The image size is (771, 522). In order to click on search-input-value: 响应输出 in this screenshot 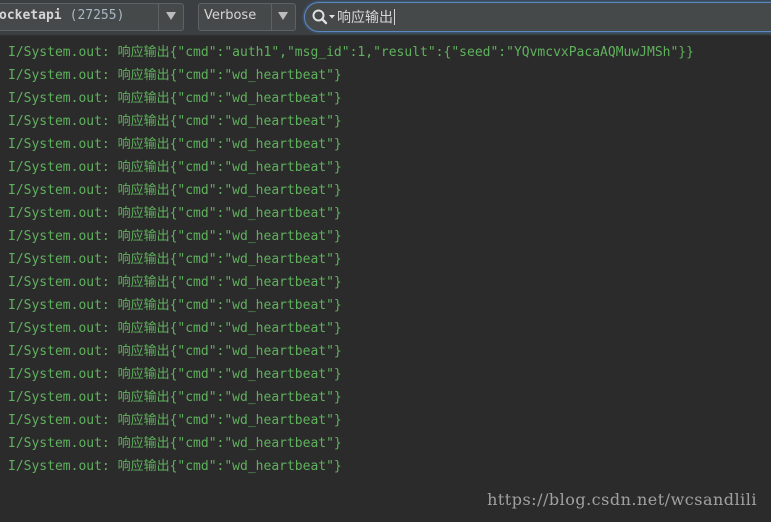, I will do `click(366, 17)`.